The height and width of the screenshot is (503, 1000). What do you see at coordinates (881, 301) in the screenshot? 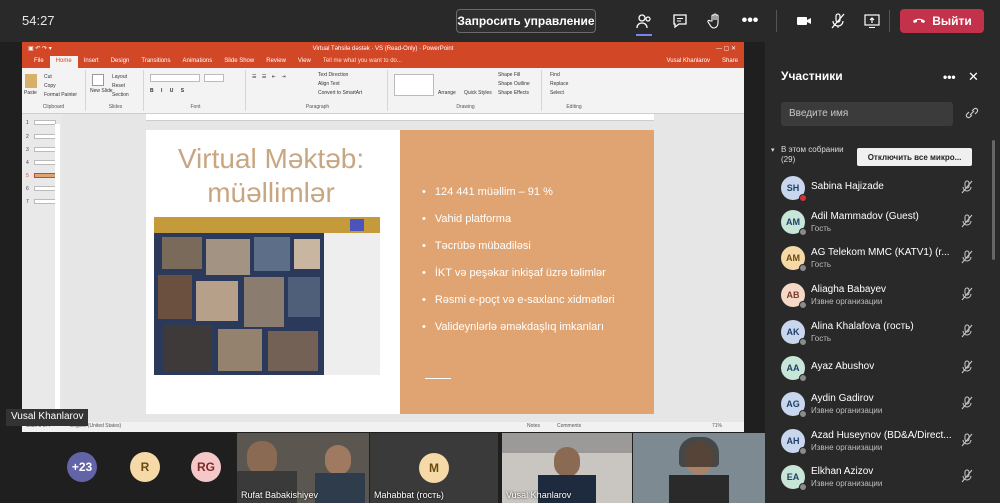
I see `participant-row: AB Aliagha Babayev Извне организации` at bounding box center [881, 301].